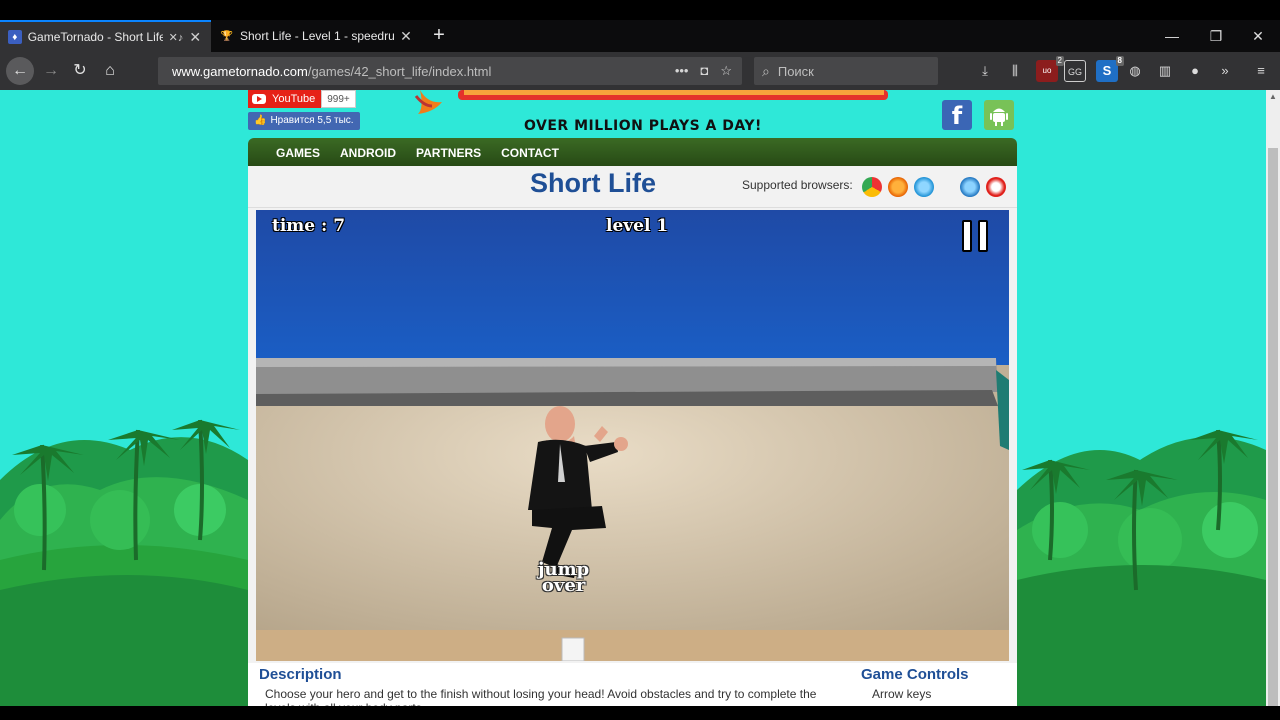 The image size is (1280, 720). Describe the element at coordinates (563, 585) in the screenshot. I see `hint-line-over: over` at that location.